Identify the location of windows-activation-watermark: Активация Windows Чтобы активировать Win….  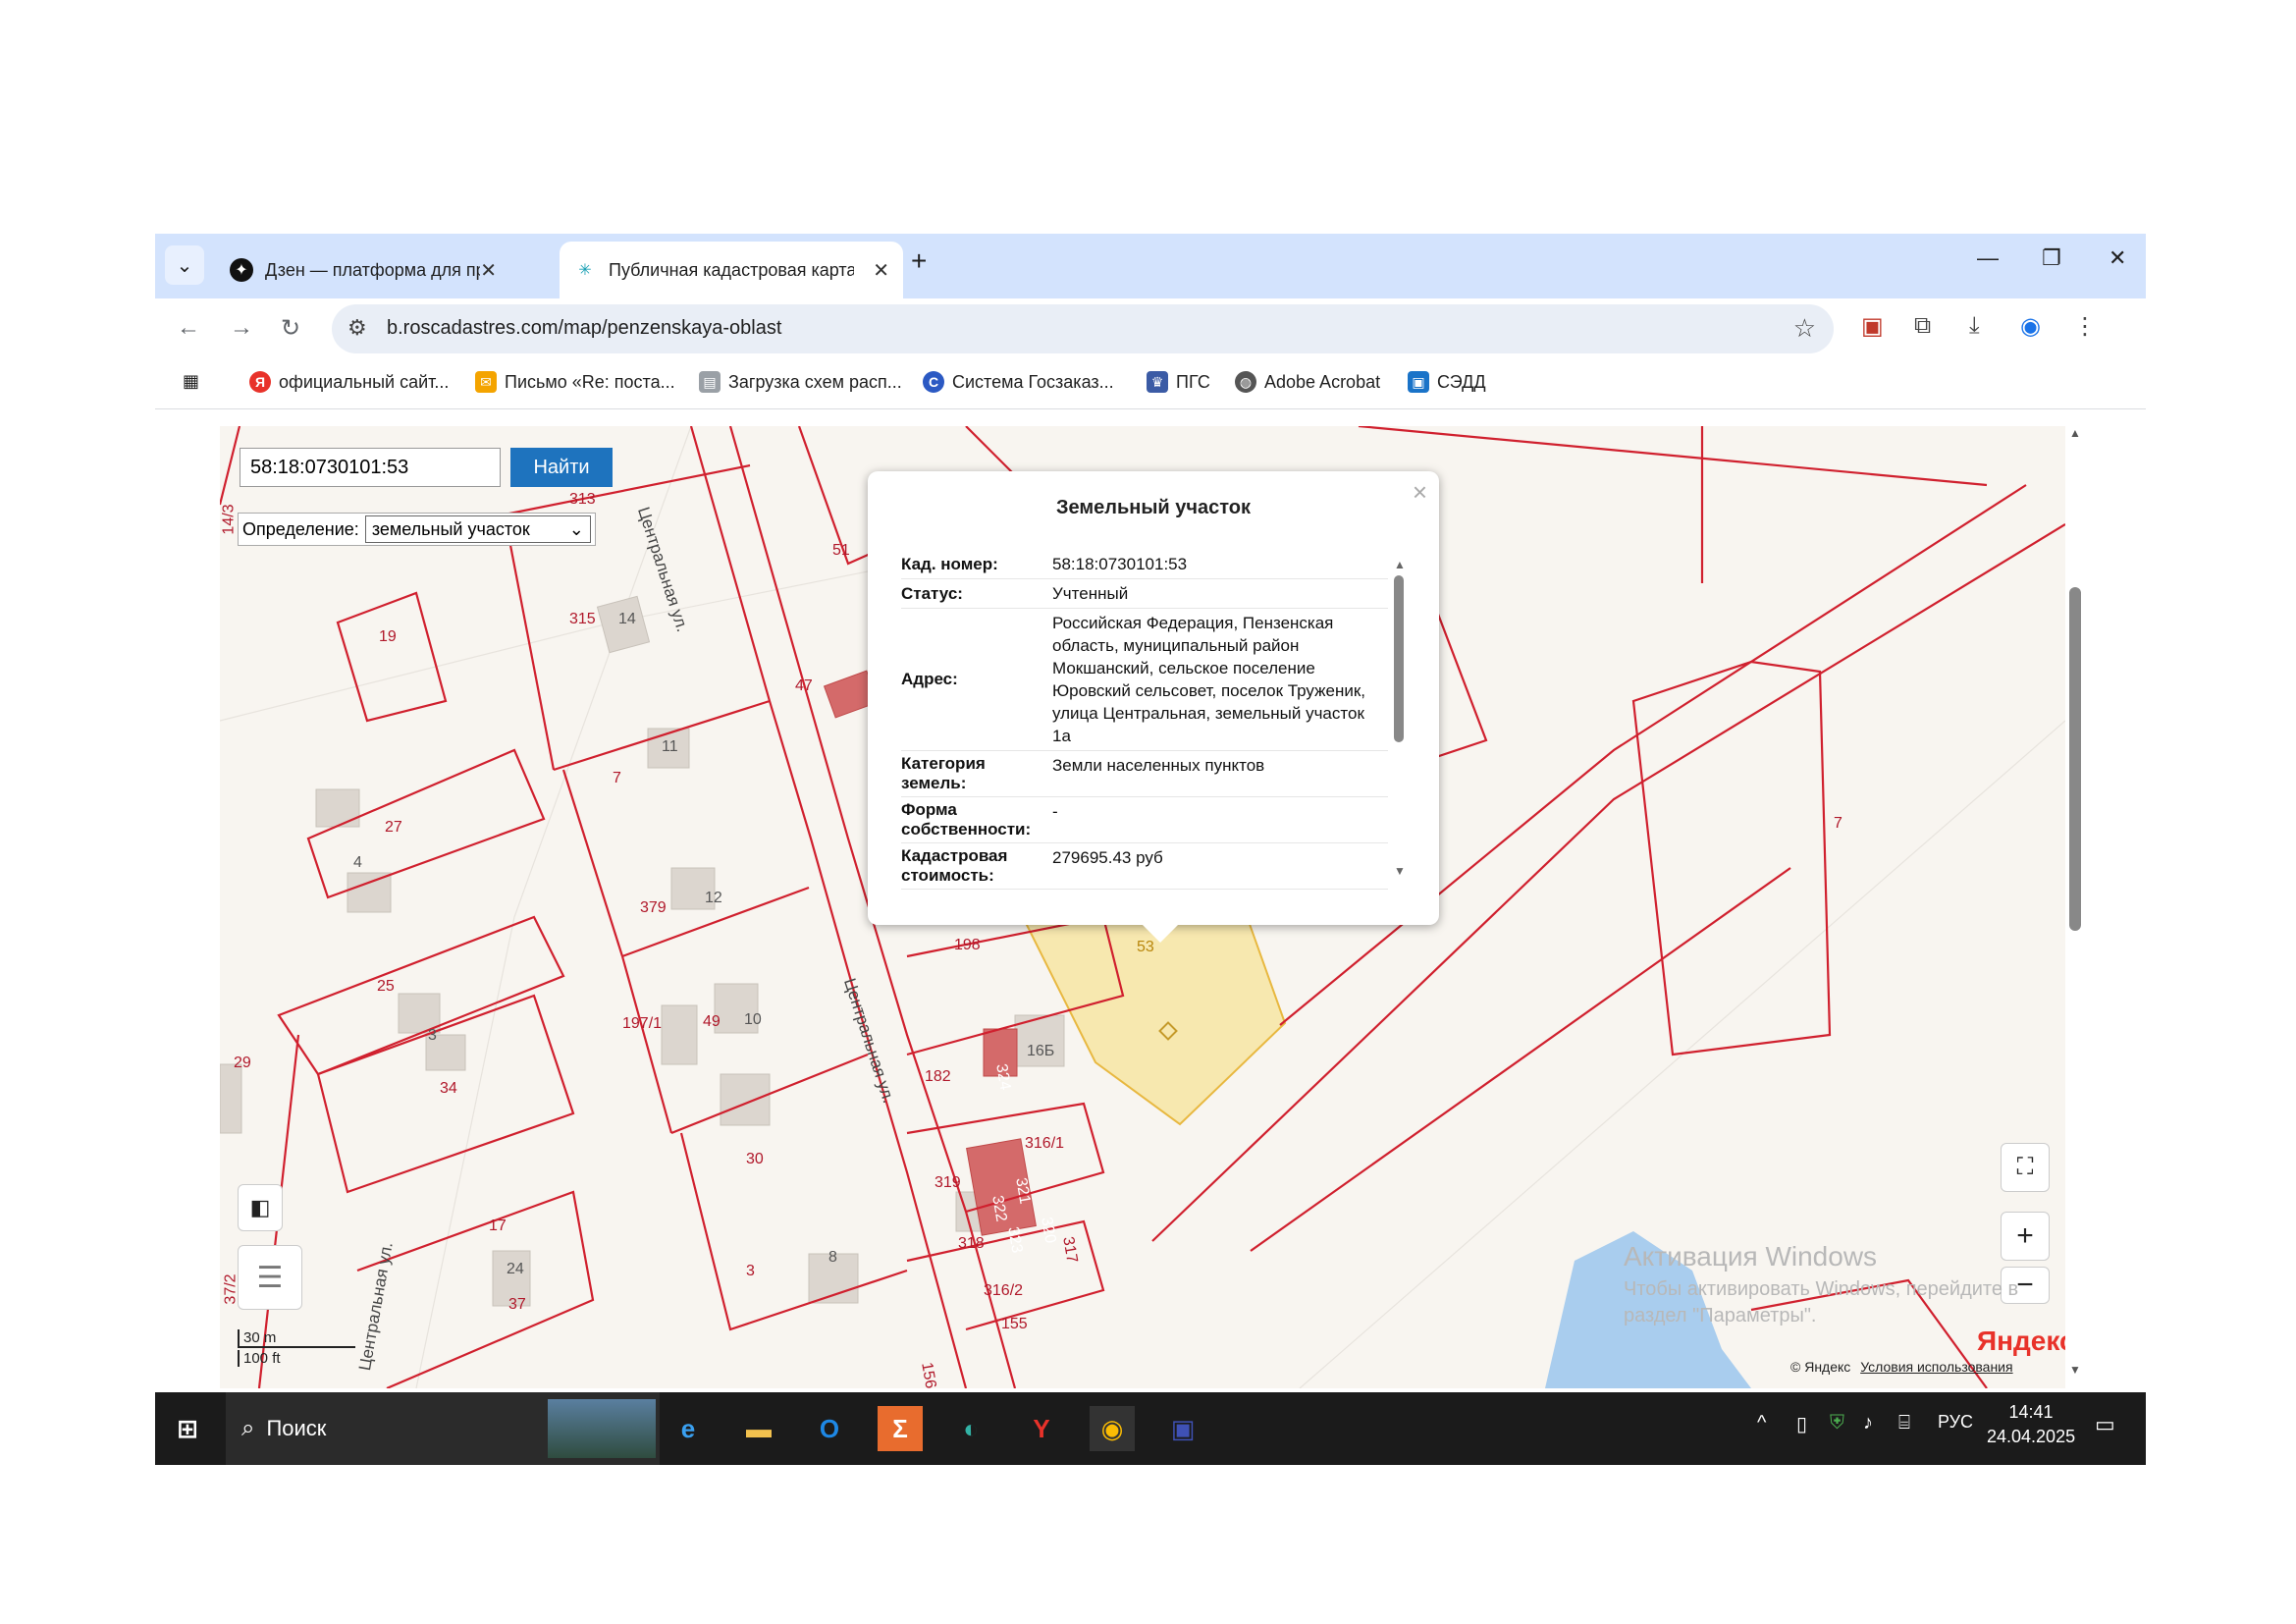
(1821, 1284).